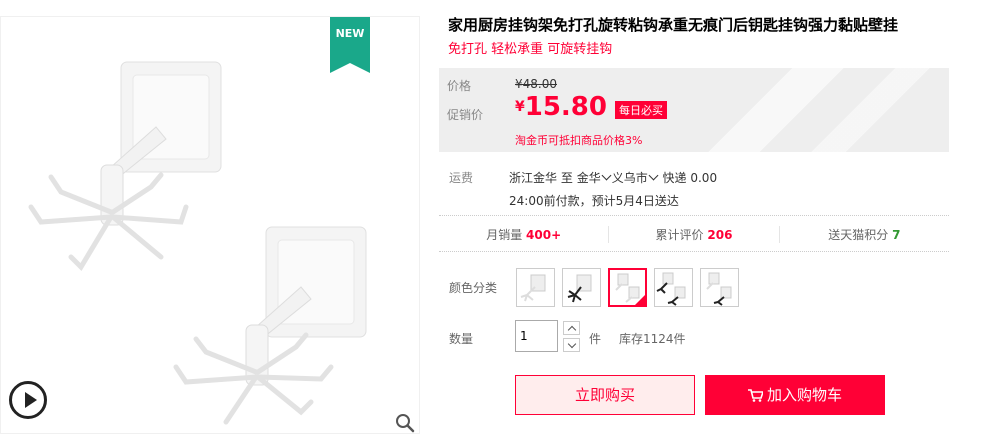  Describe the element at coordinates (690, 178) in the screenshot. I see `ship-method: 快递 0.00` at that location.